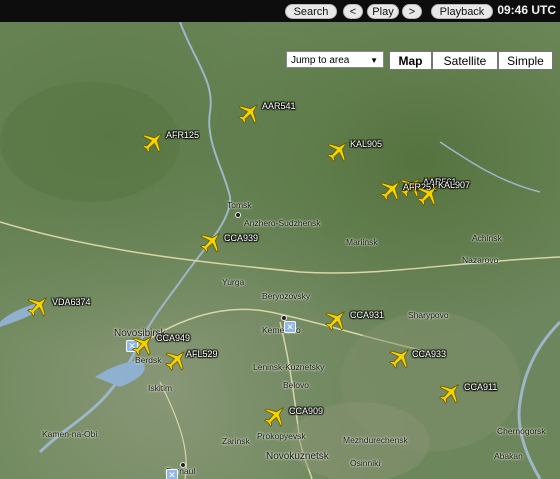 The height and width of the screenshot is (479, 560). What do you see at coordinates (480, 387) in the screenshot?
I see `flight-label: CCA911` at bounding box center [480, 387].